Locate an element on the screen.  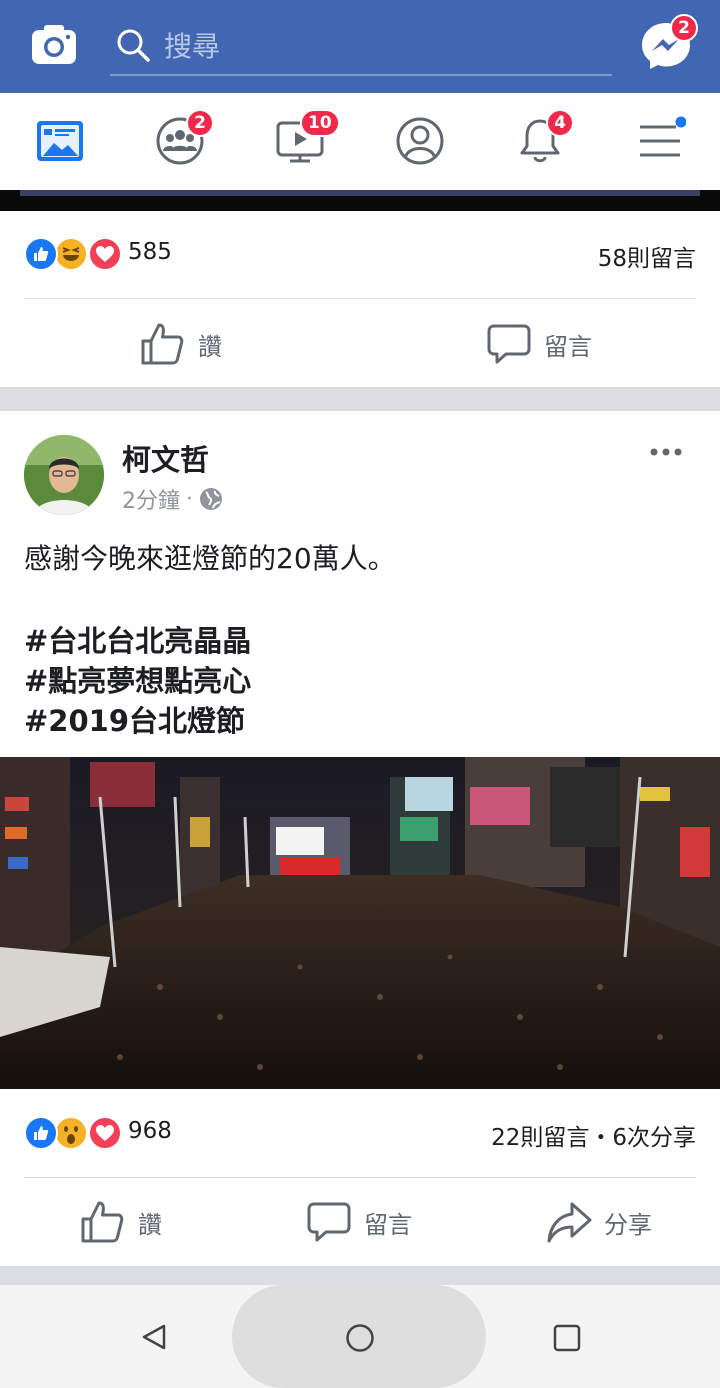
haha-reaction-icon is located at coordinates (71, 254).